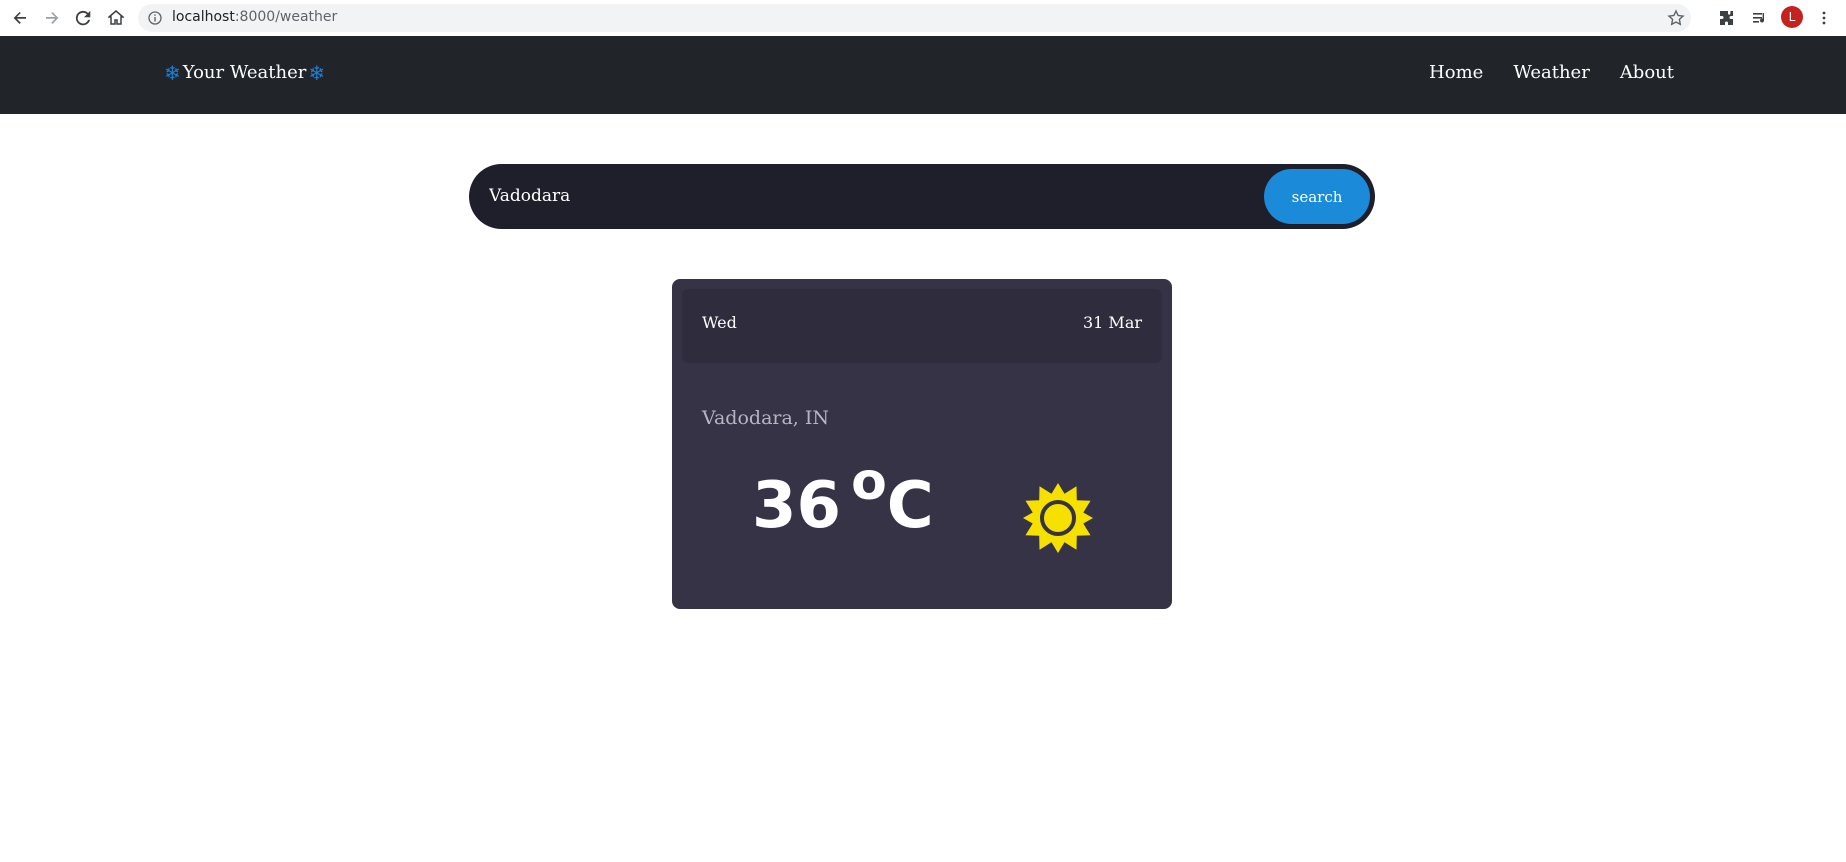 This screenshot has height=862, width=1846. Describe the element at coordinates (1760, 18) in the screenshot. I see `media-queue-icon` at that location.